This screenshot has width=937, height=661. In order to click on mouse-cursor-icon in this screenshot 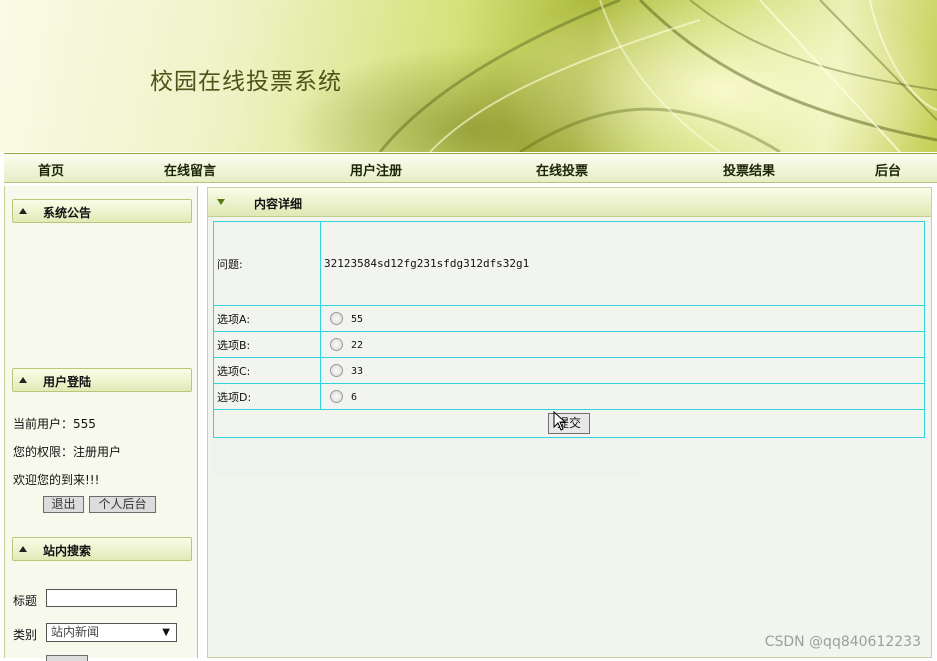, I will do `click(560, 421)`.